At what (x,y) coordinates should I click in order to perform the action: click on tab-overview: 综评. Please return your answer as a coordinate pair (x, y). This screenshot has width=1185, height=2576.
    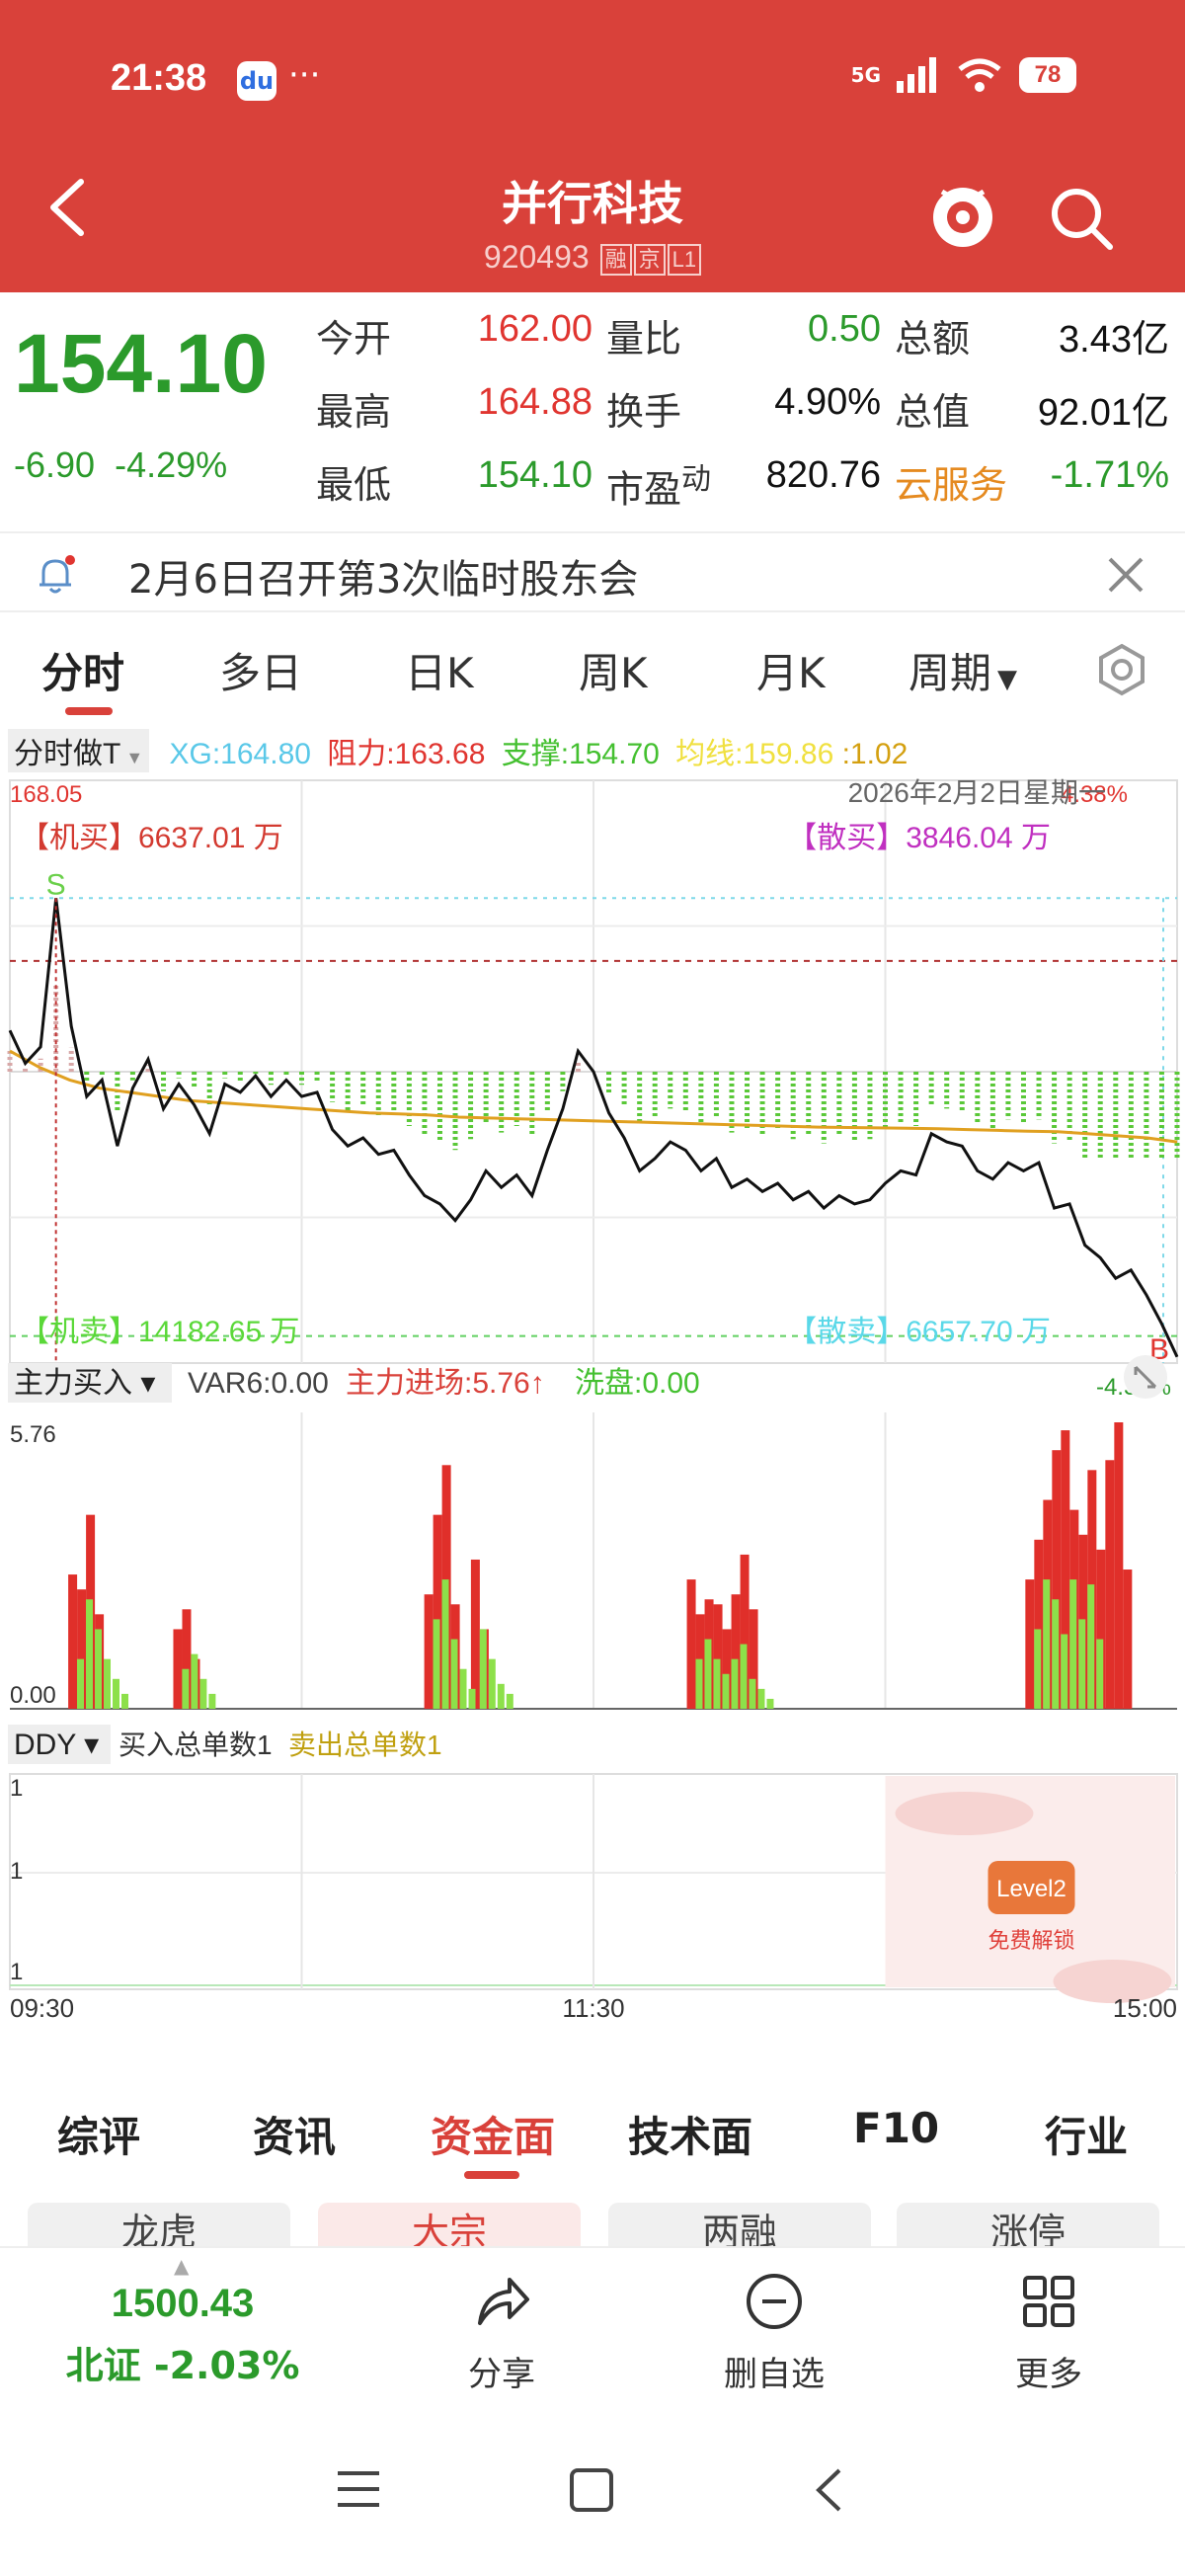
    Looking at the image, I should click on (99, 2134).